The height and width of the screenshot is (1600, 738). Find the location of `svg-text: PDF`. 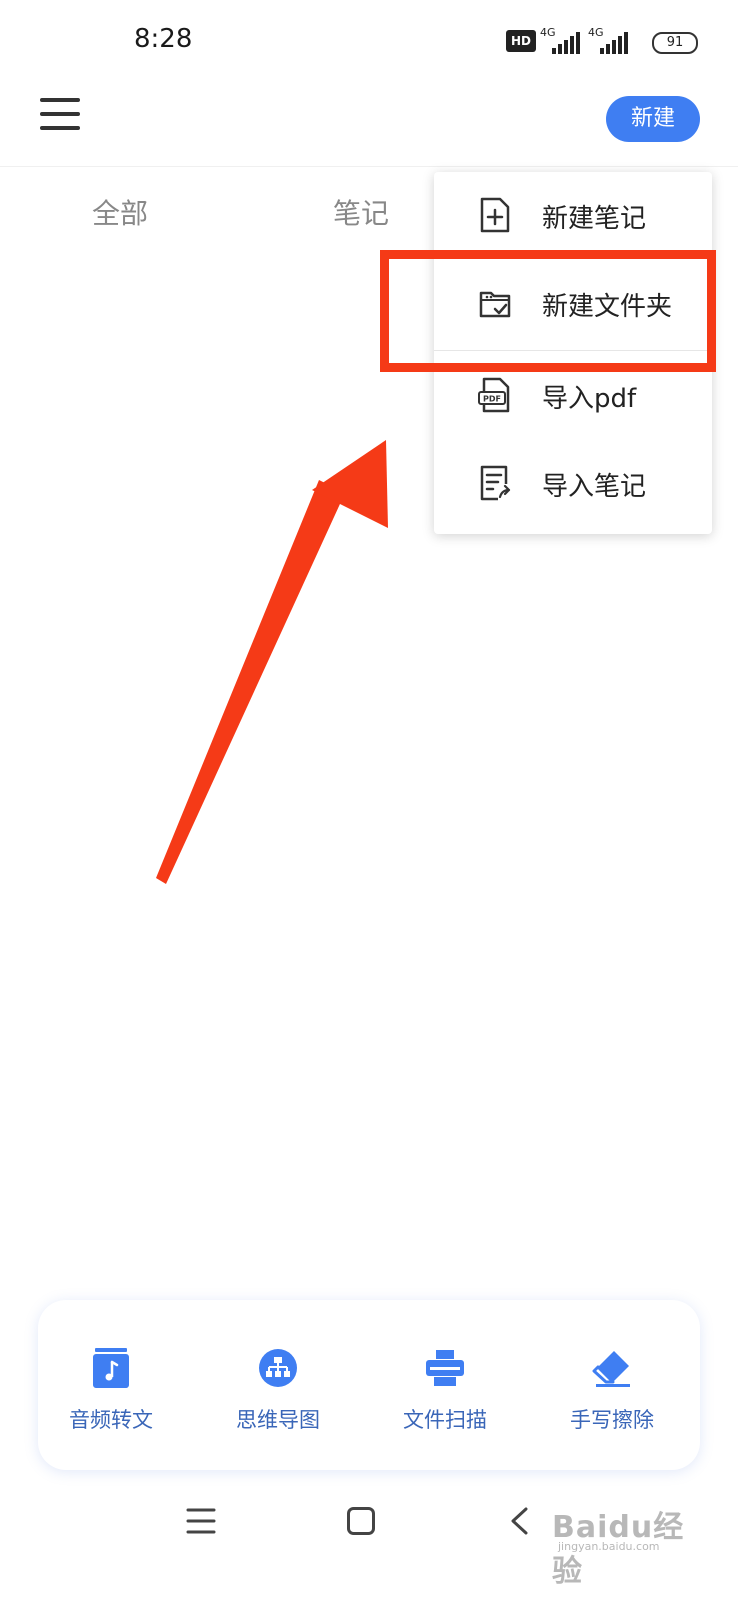

svg-text: PDF is located at coordinates (492, 399).